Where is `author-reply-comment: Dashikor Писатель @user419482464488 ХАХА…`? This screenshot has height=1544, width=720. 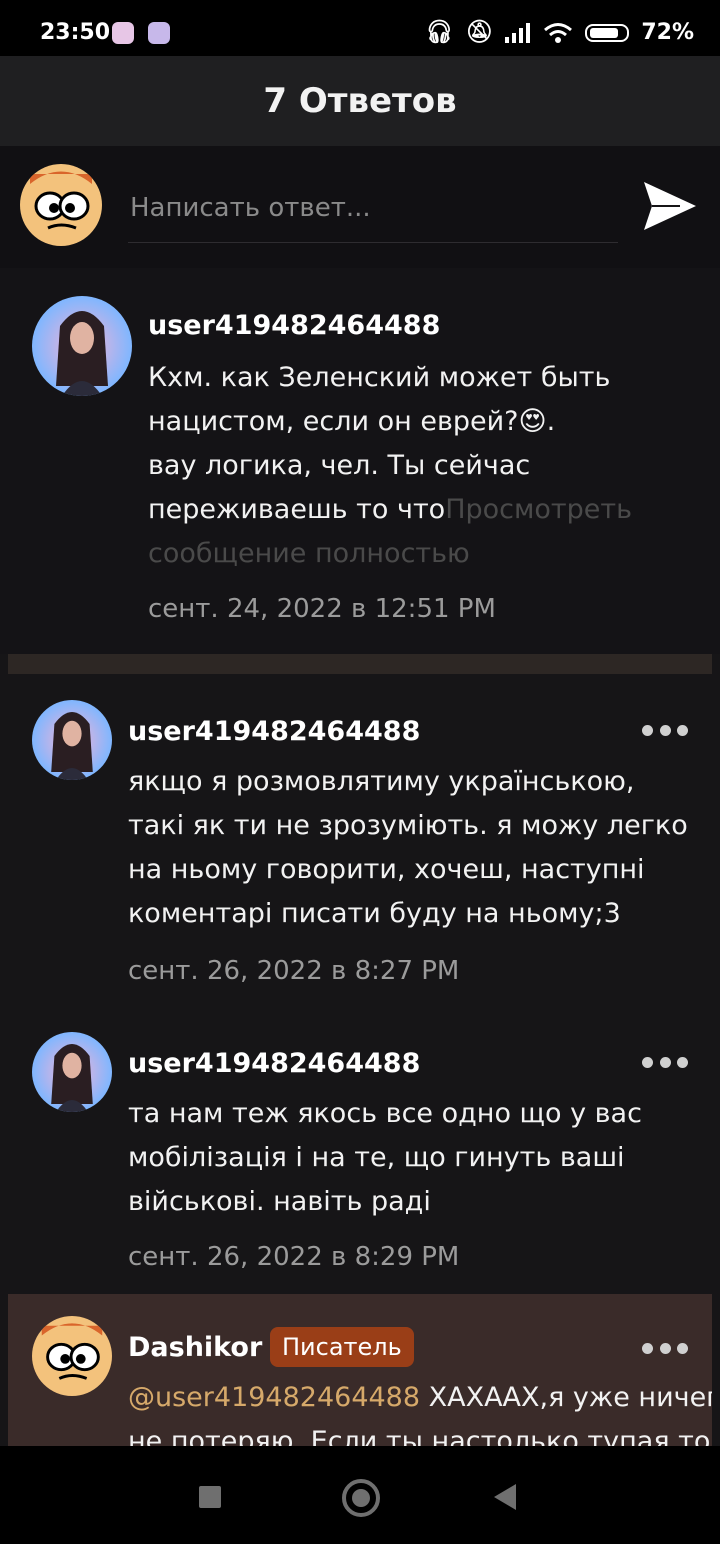
author-reply-comment: Dashikor Писатель @user419482464488 ХАХА… is located at coordinates (360, 1370).